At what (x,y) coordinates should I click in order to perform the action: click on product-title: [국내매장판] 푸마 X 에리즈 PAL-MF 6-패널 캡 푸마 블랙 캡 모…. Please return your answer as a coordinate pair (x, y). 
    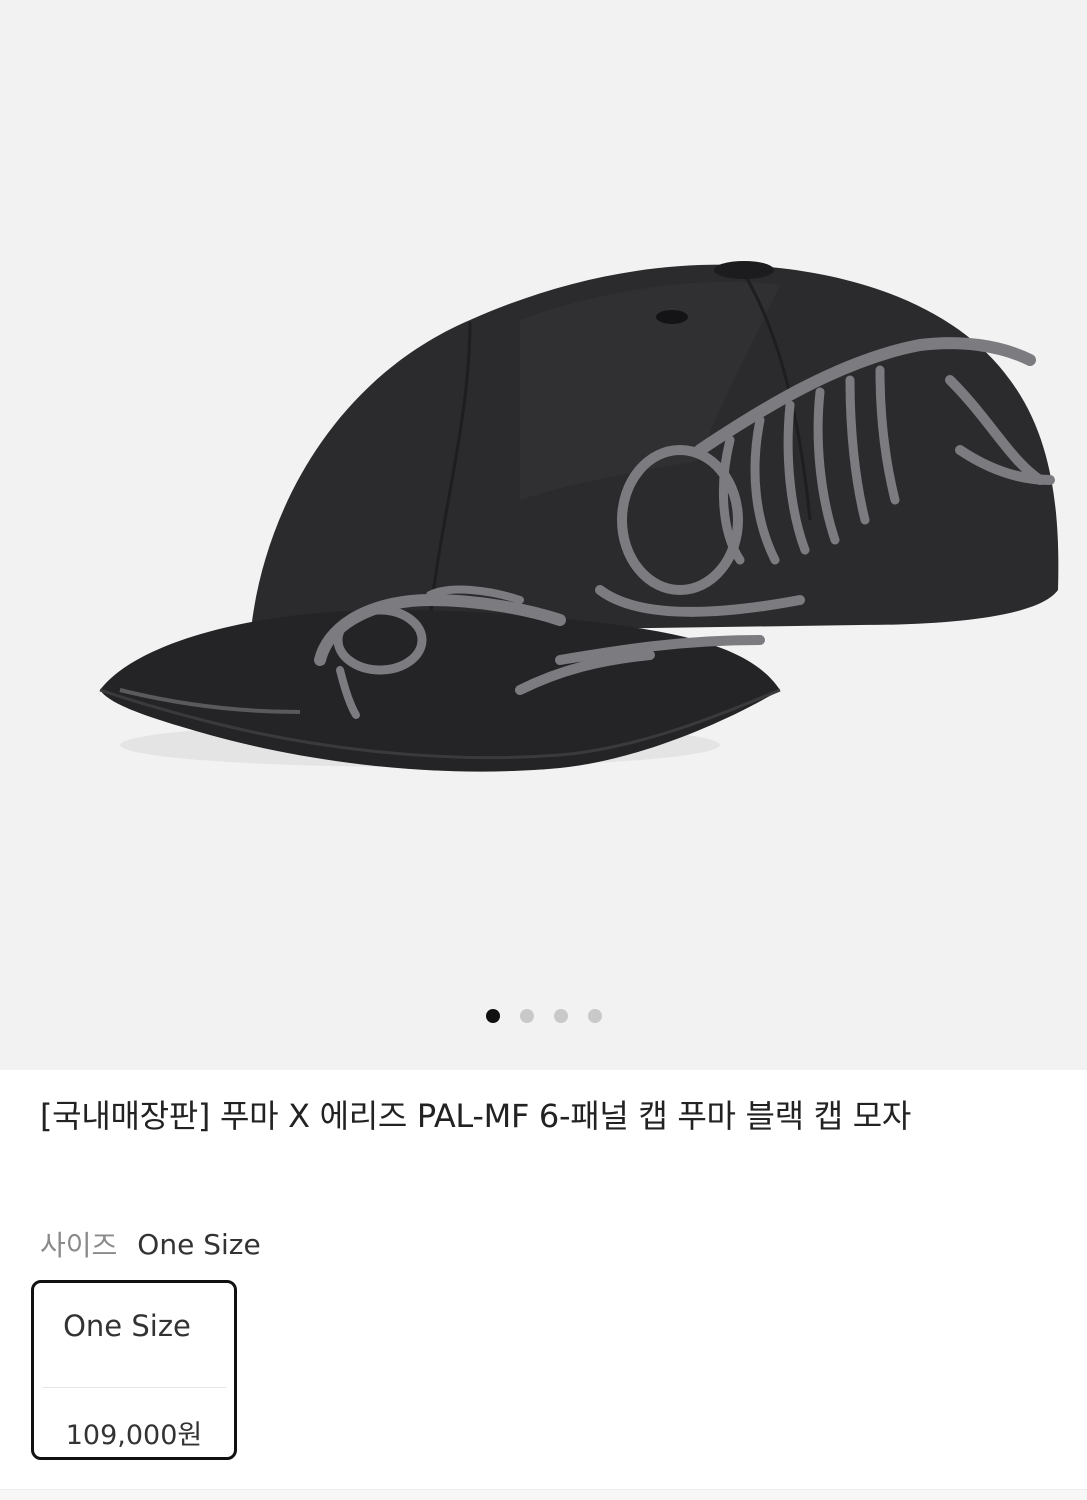
    Looking at the image, I should click on (475, 1116).